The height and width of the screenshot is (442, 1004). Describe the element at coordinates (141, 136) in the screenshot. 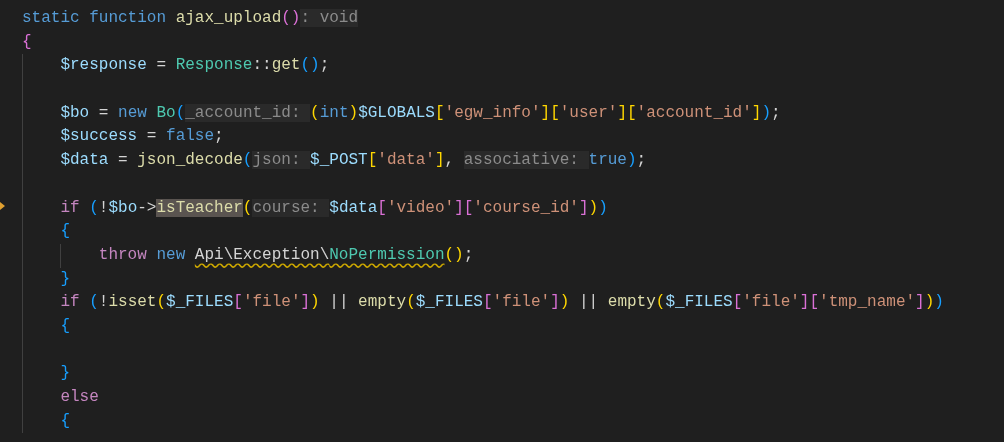

I see `code-line: $success = false;` at that location.